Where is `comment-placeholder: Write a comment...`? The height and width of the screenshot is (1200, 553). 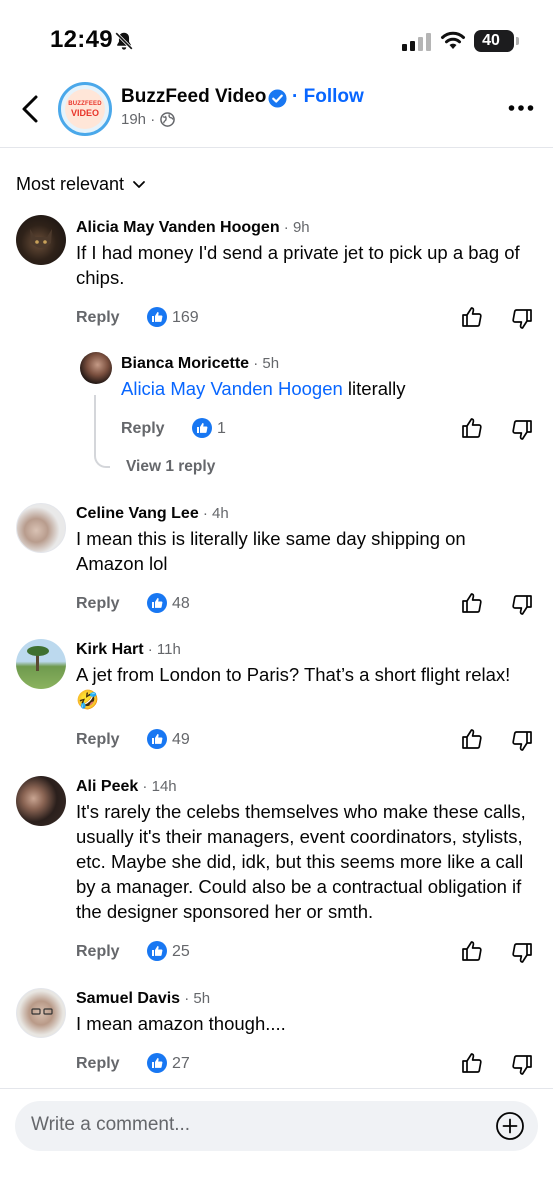 comment-placeholder: Write a comment... is located at coordinates (111, 1124).